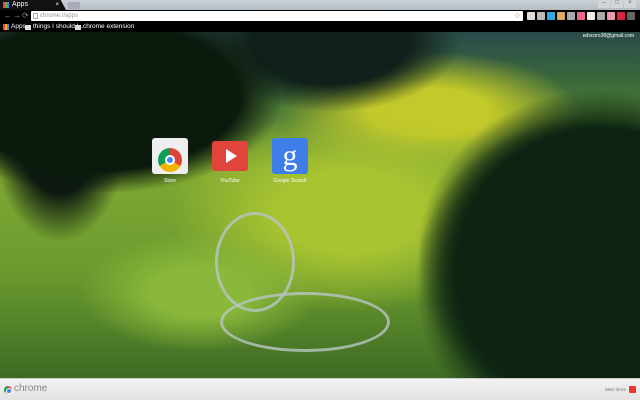 This screenshot has width=640, height=400. Describe the element at coordinates (57, 5) in the screenshot. I see `tab-close-button: ×` at that location.